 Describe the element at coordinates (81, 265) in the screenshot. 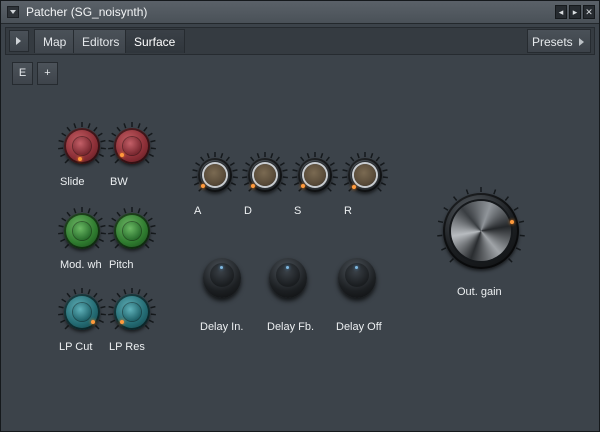

I see `mod-wheel-label: Mod. wh` at that location.